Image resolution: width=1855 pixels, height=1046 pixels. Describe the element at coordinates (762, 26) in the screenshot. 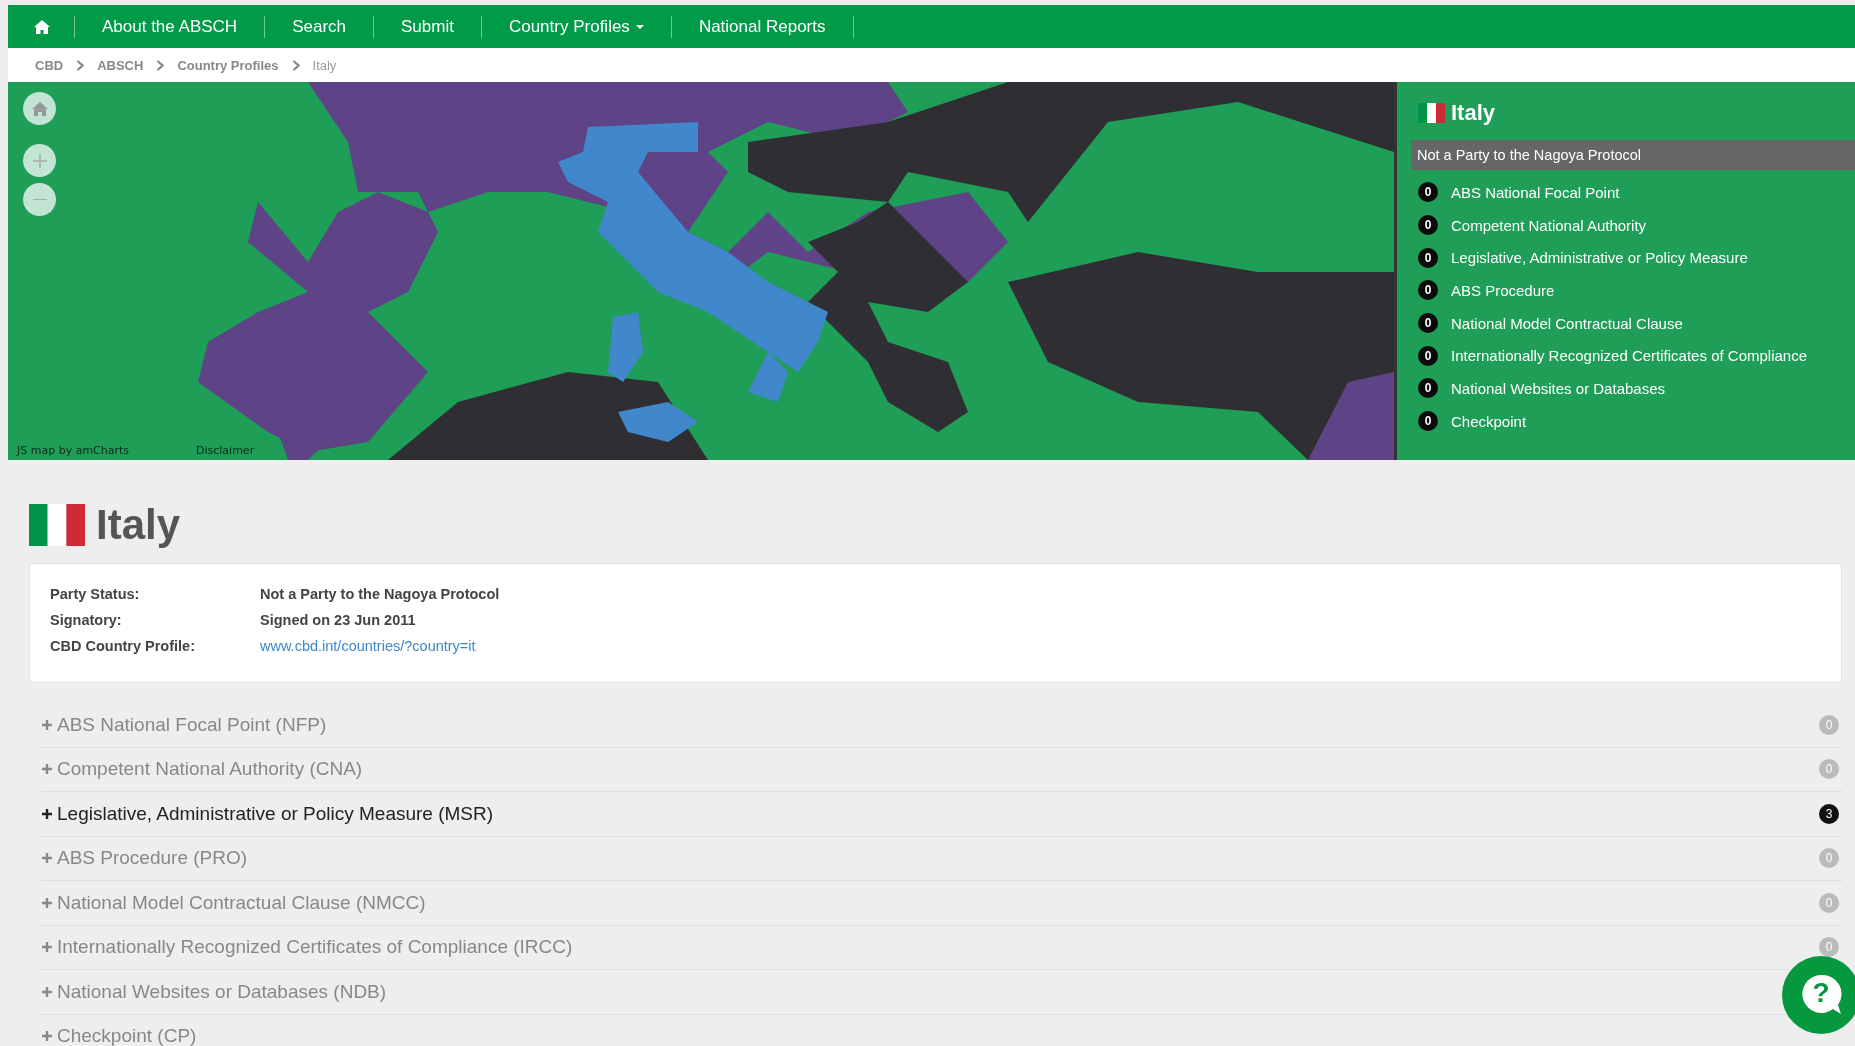

I see `nav-link: National Reports` at that location.